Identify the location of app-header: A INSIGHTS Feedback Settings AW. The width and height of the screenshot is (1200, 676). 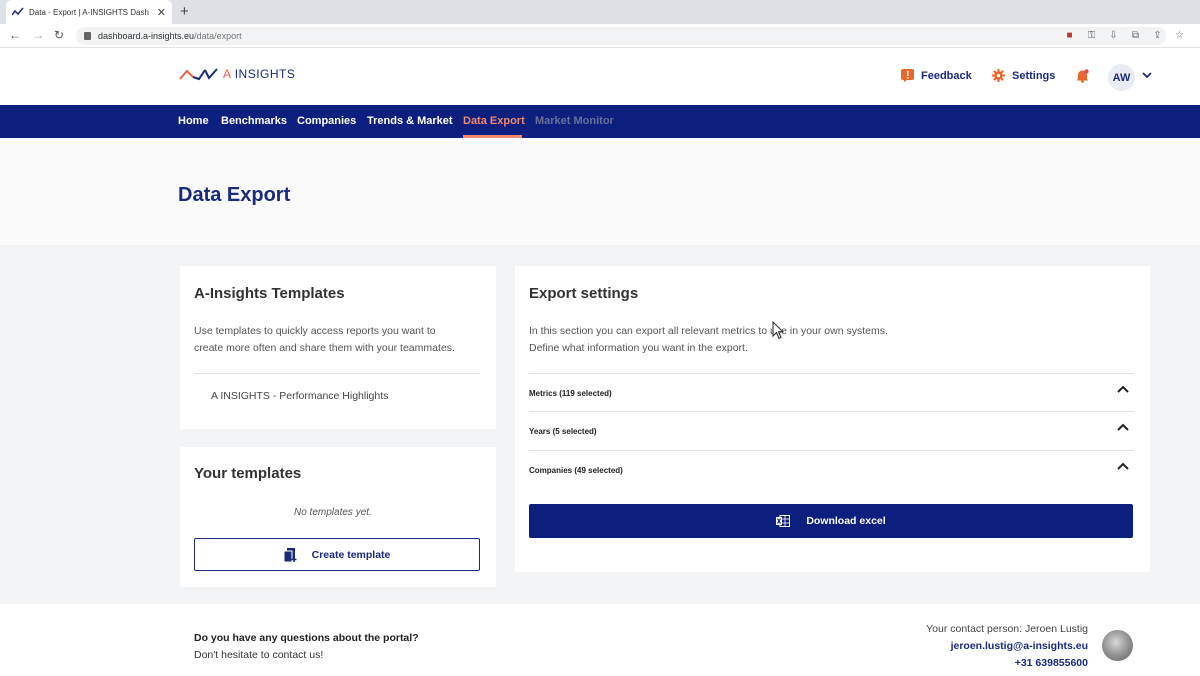
(600, 76).